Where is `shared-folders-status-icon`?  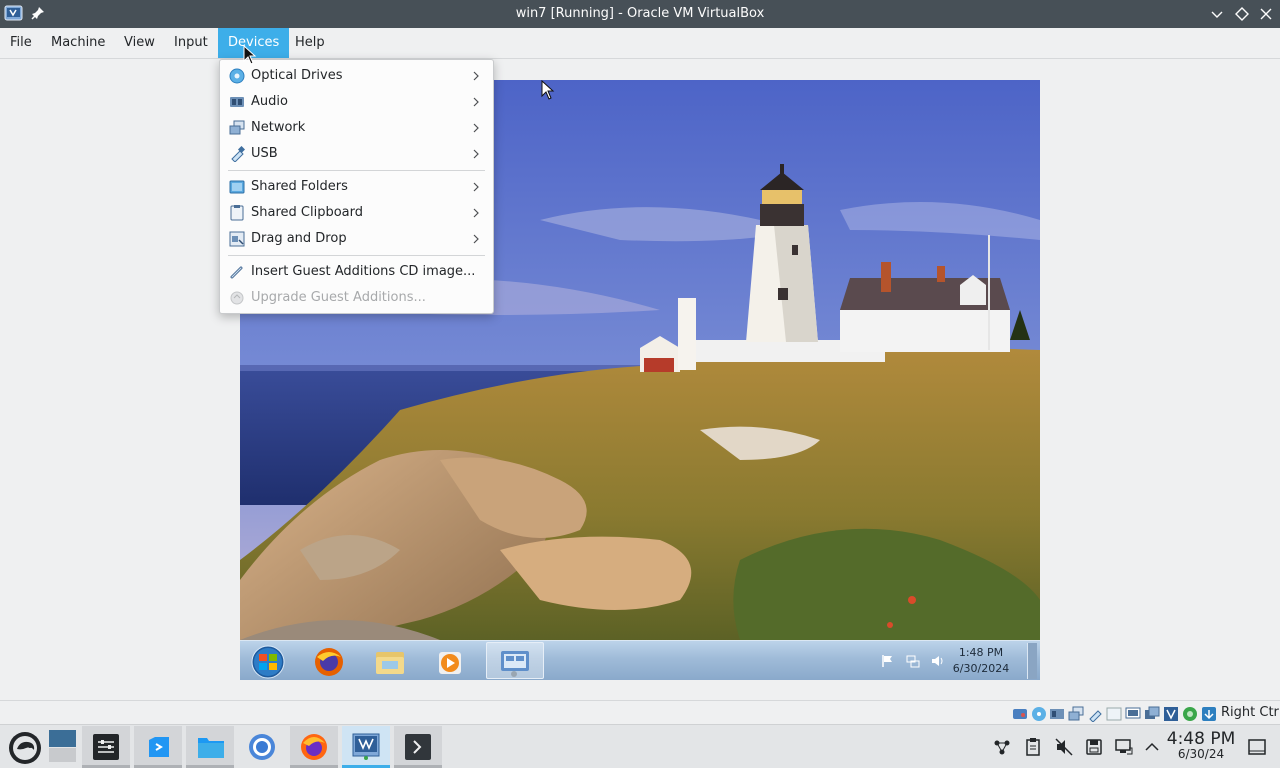
shared-folders-status-icon is located at coordinates (1114, 714).